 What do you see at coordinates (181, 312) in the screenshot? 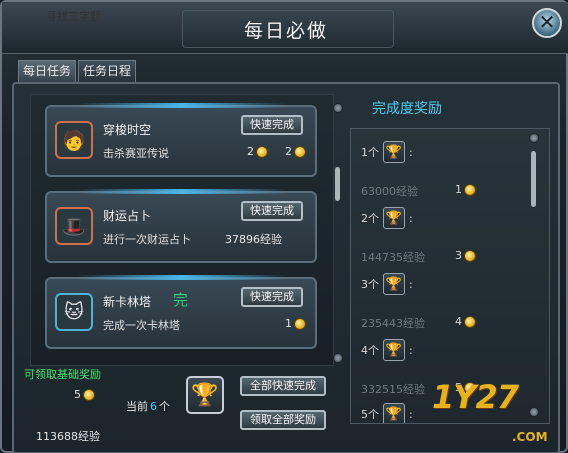
I see `task-card: 🐱 新卡林塔 完 完成一次卡林塔 快速完成 1` at bounding box center [181, 312].